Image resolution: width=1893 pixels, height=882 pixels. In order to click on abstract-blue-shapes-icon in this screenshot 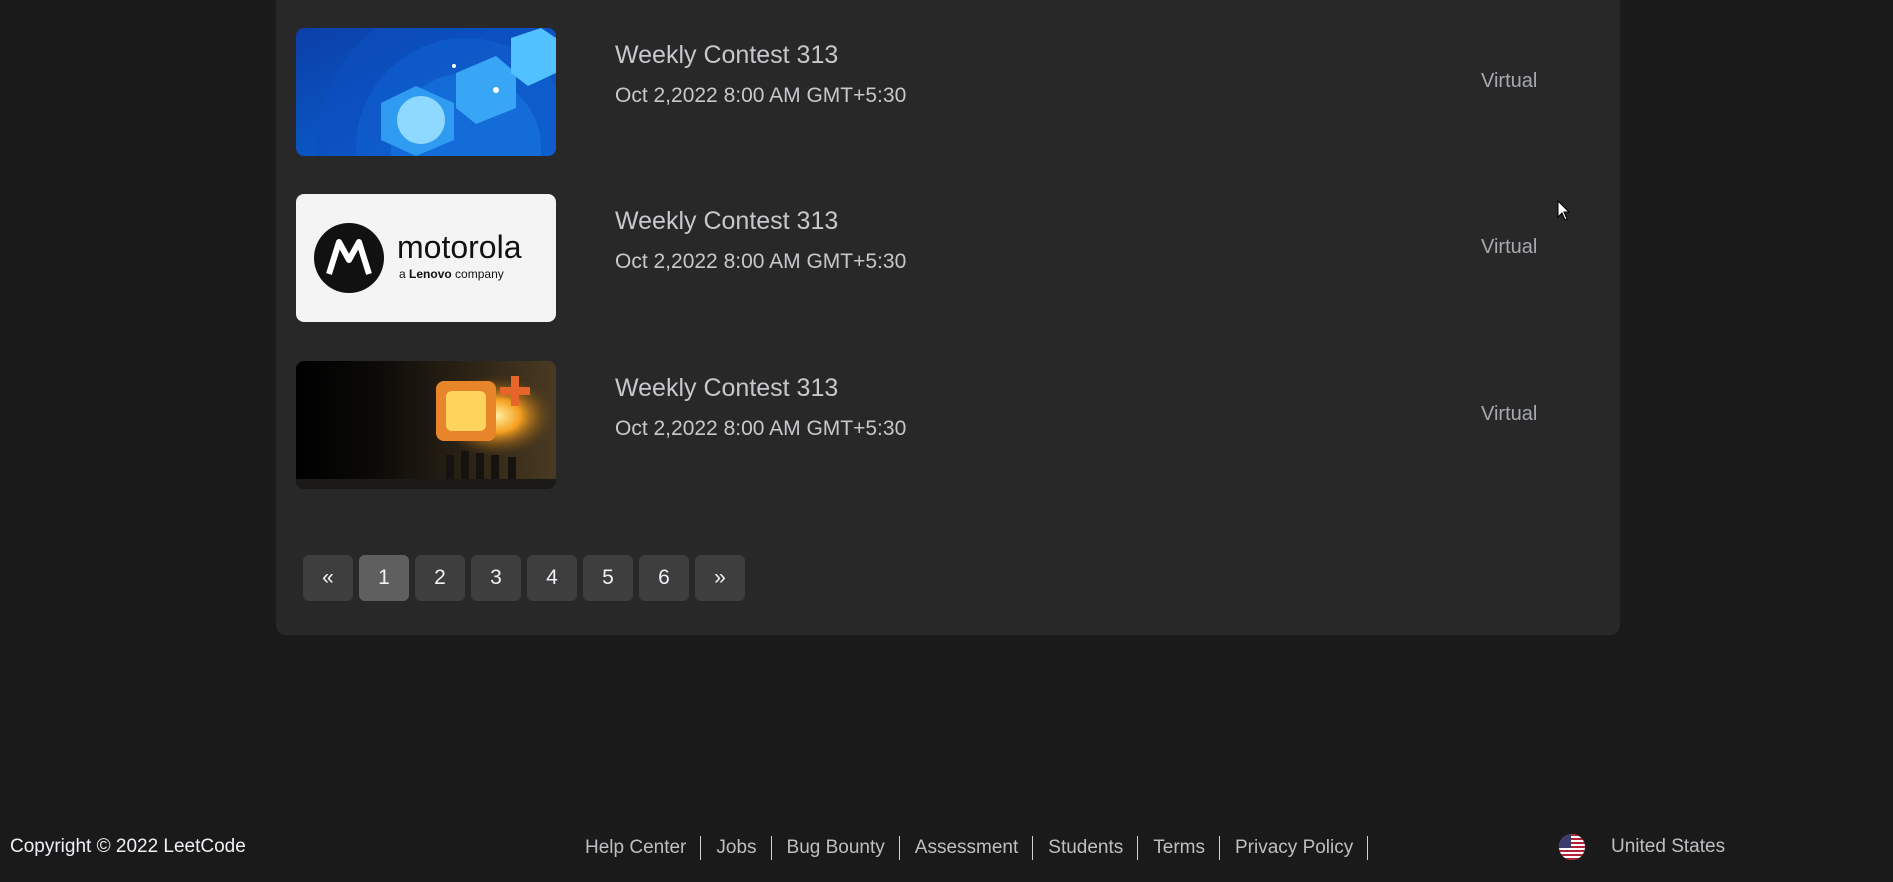, I will do `click(426, 92)`.